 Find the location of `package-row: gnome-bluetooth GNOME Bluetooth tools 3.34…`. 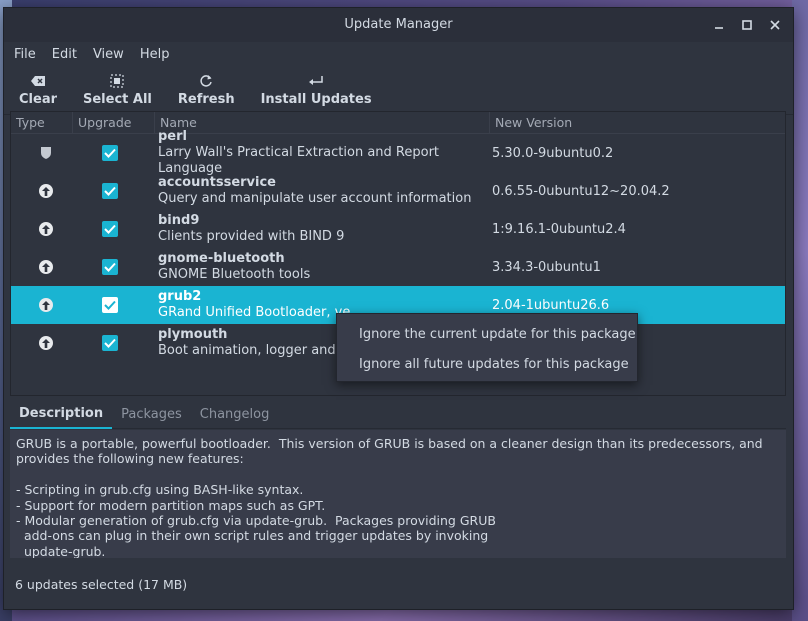

package-row: gnome-bluetooth GNOME Bluetooth tools 3.34… is located at coordinates (398, 267).